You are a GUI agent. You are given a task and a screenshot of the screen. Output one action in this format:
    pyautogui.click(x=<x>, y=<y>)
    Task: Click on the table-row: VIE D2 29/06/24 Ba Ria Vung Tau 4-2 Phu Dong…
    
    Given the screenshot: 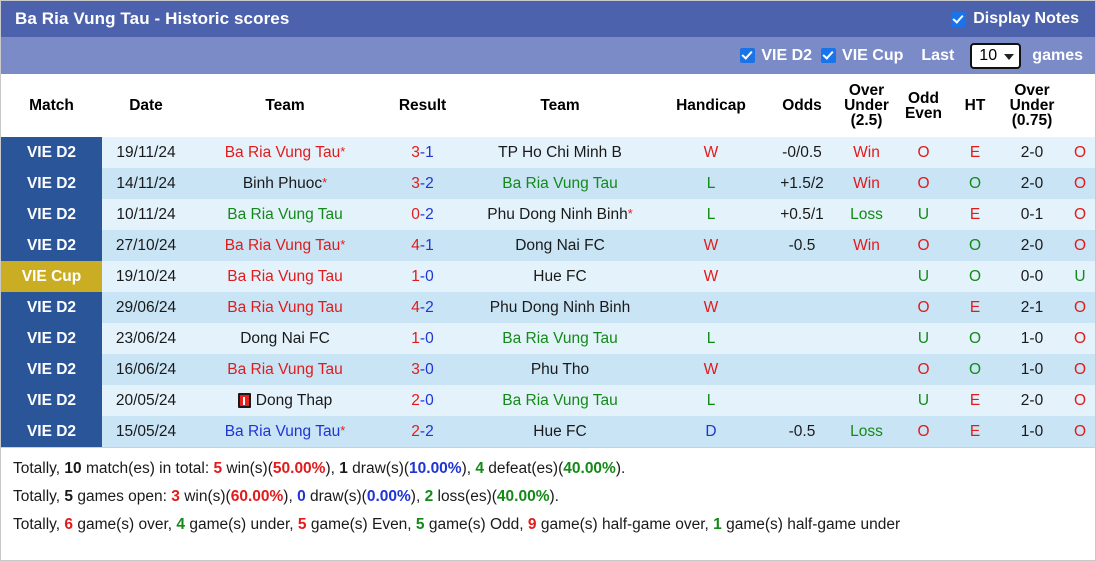 What is the action you would take?
    pyautogui.click(x=548, y=307)
    